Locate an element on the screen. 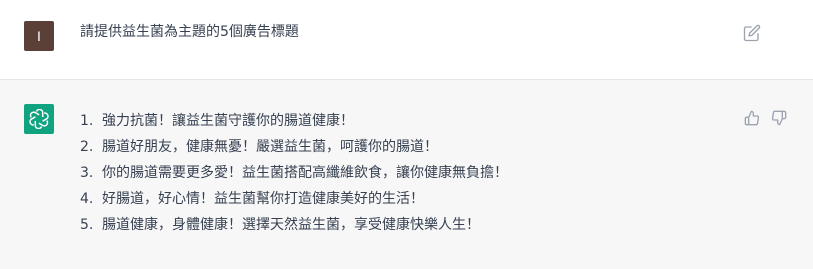  list-item-number: 2. is located at coordinates (87, 147).